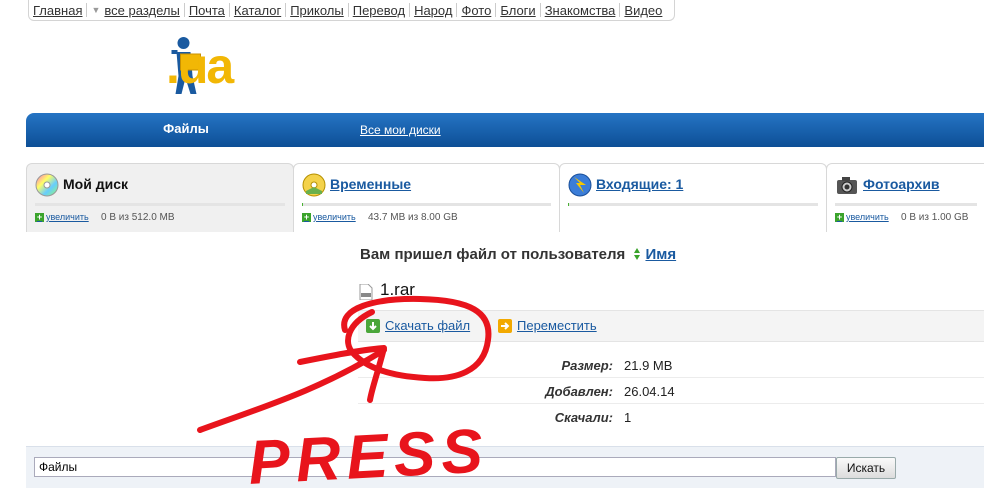 This screenshot has height=488, width=984. What do you see at coordinates (397, 289) in the screenshot?
I see `file-name: 1.rar` at bounding box center [397, 289].